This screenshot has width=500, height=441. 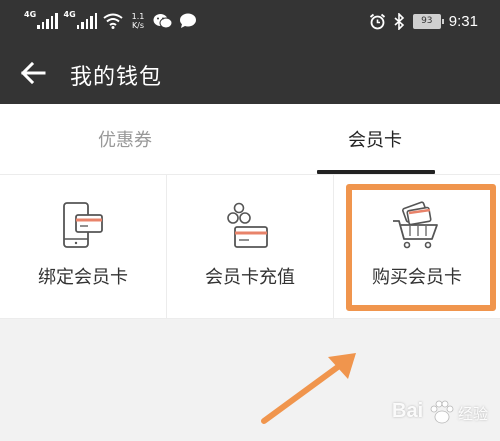 I want to click on wechat-icon, so click(x=163, y=21).